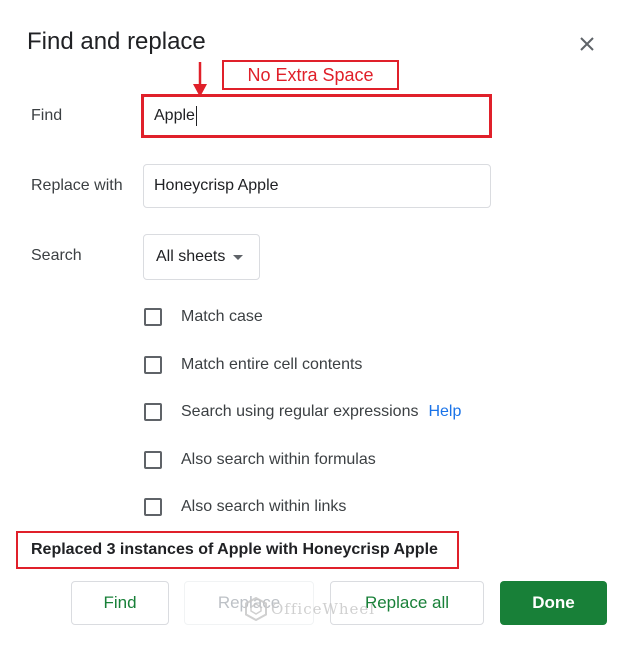 This screenshot has height=654, width=635. What do you see at coordinates (200, 79) in the screenshot?
I see `annotation-arrow-icon` at bounding box center [200, 79].